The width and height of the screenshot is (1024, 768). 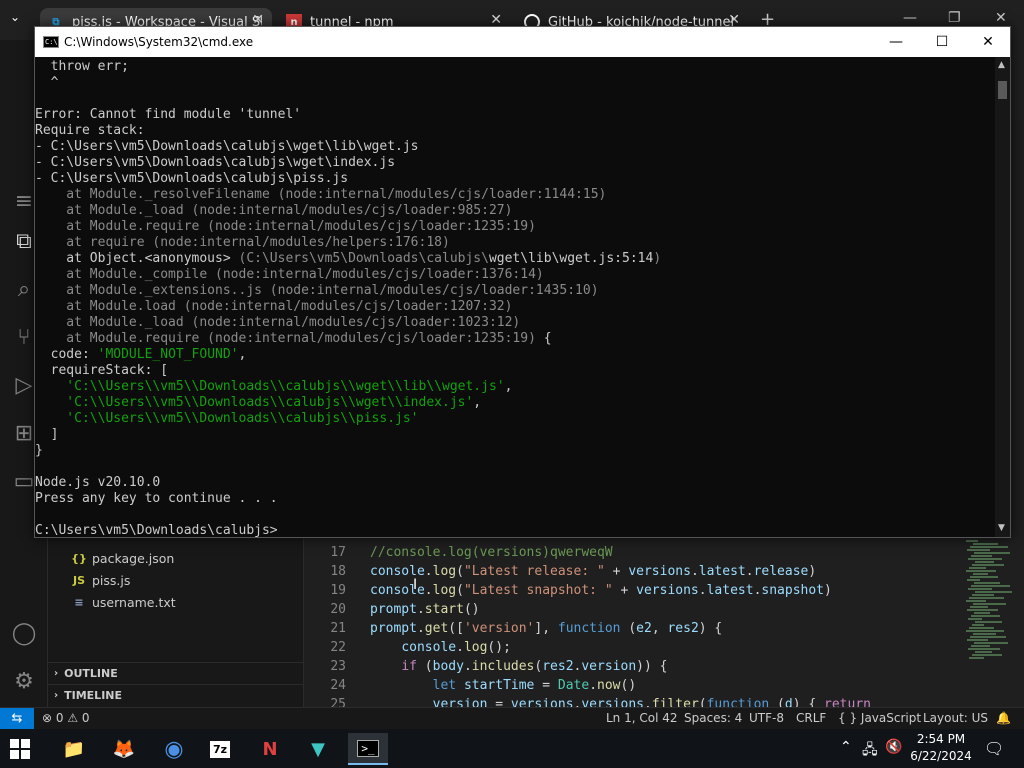 What do you see at coordinates (713, 718) in the screenshot?
I see `indentation: Spaces: 4` at bounding box center [713, 718].